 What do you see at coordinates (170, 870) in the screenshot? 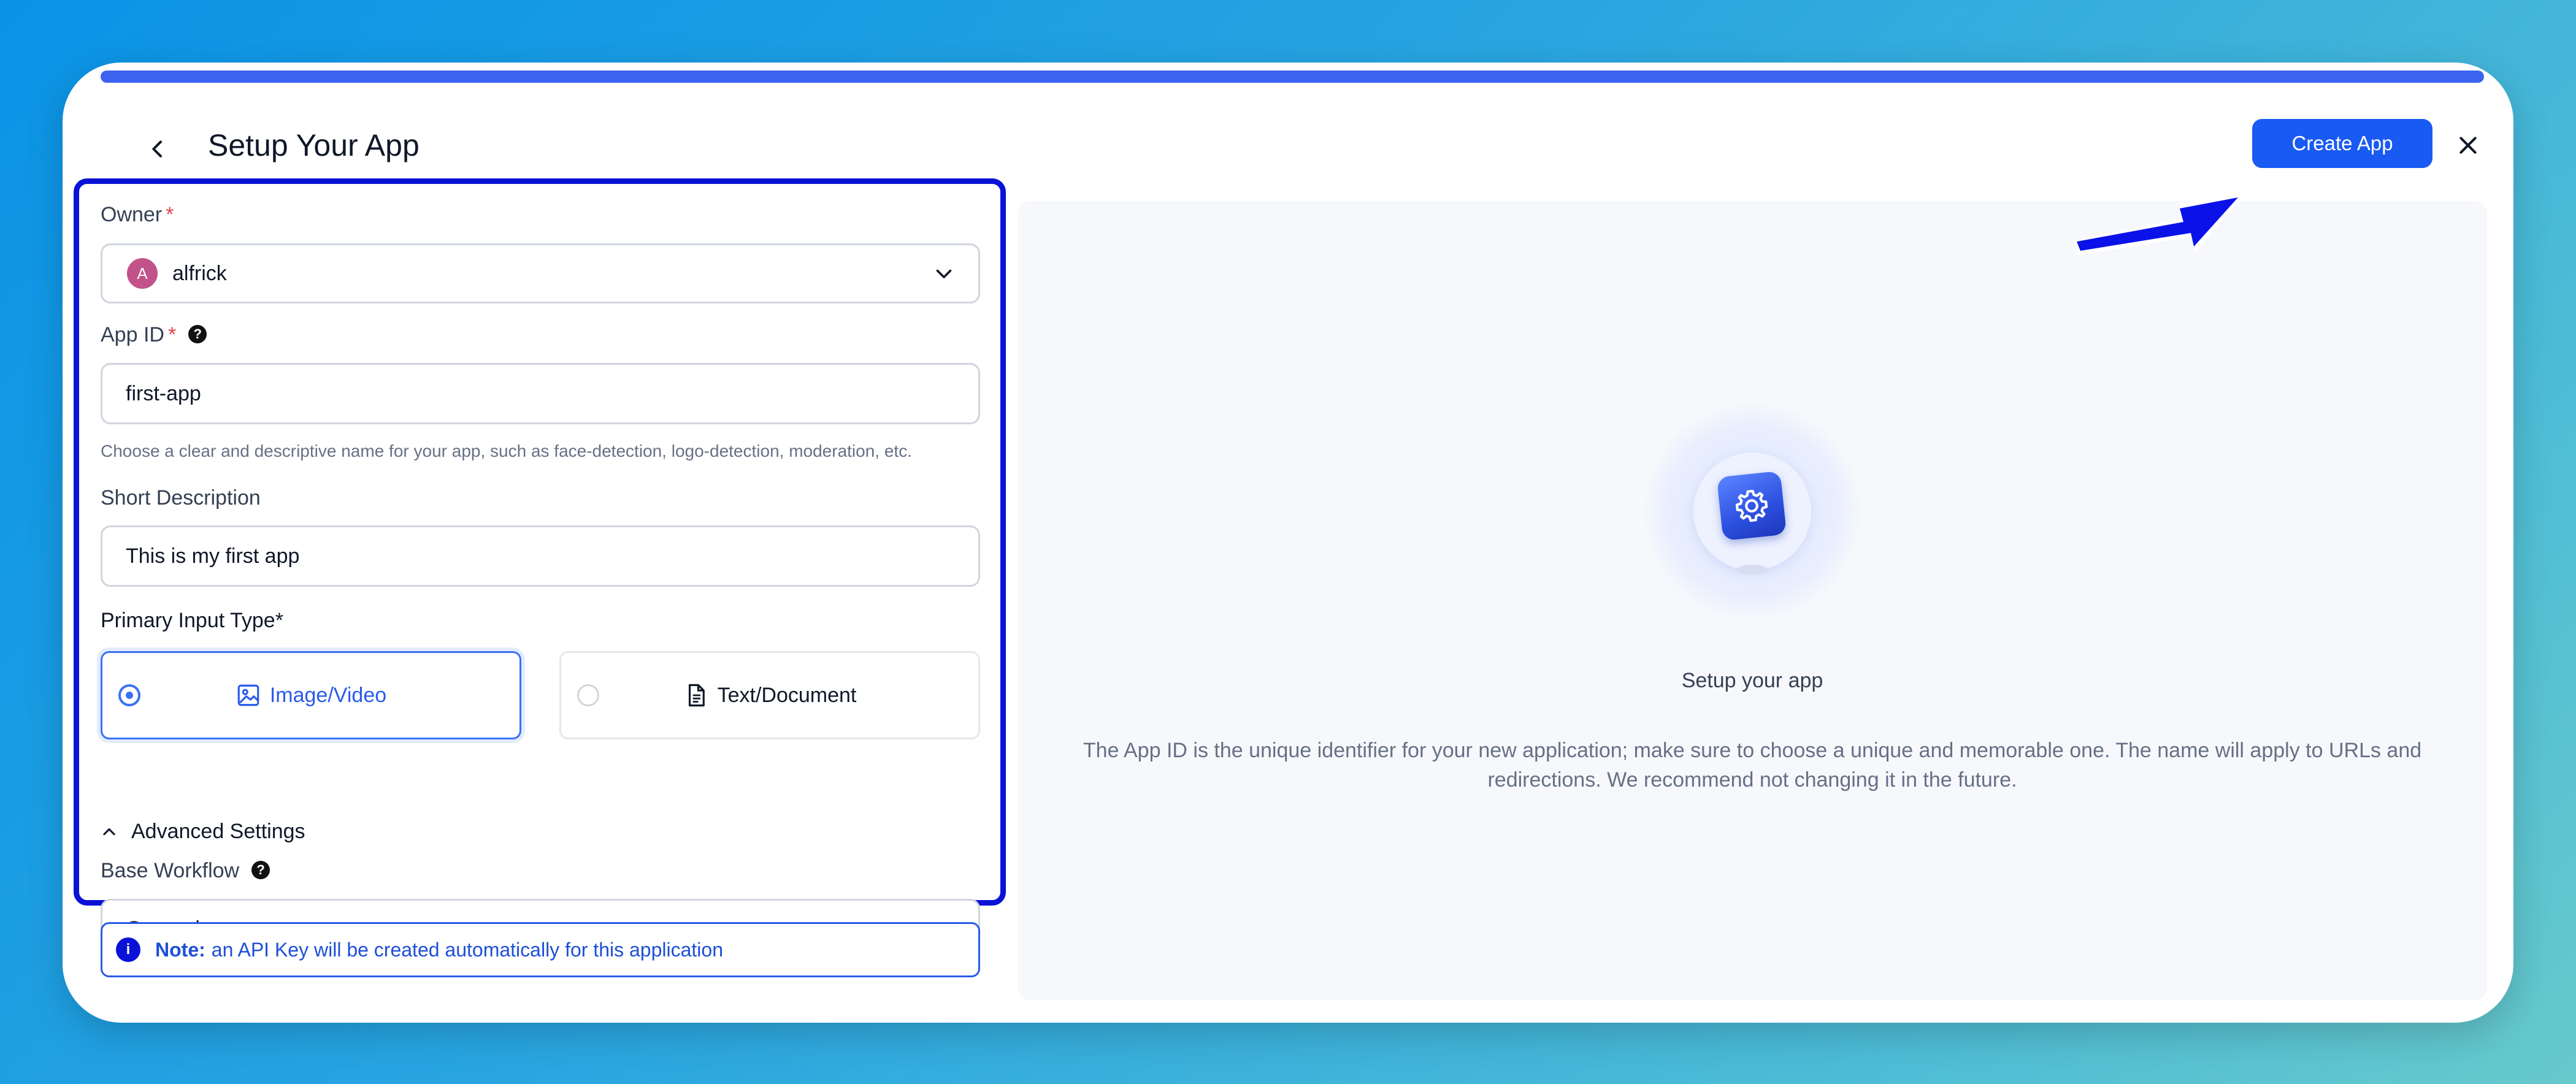
I see `base-workflow-label-text: Base Workflow` at bounding box center [170, 870].